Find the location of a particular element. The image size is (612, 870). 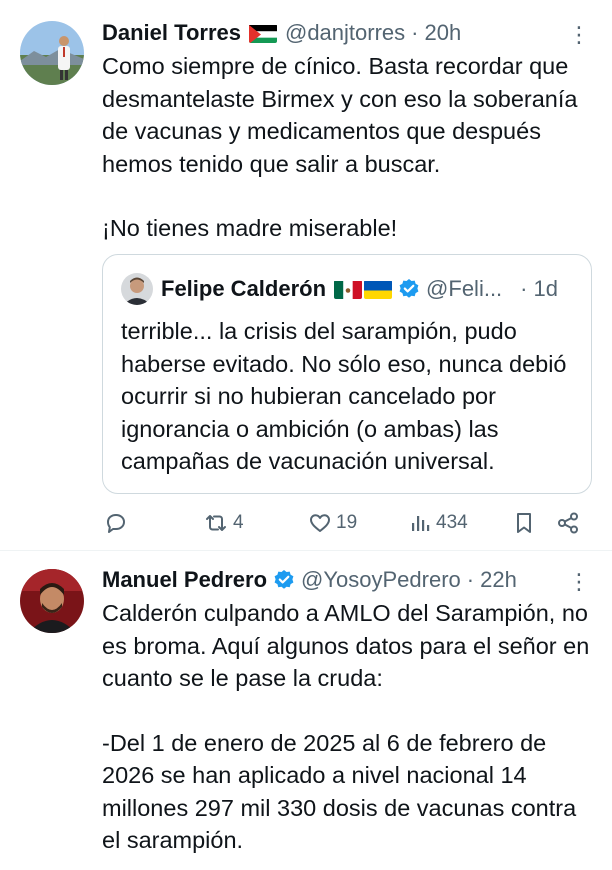

author-handle: @danjtorres is located at coordinates (345, 33).